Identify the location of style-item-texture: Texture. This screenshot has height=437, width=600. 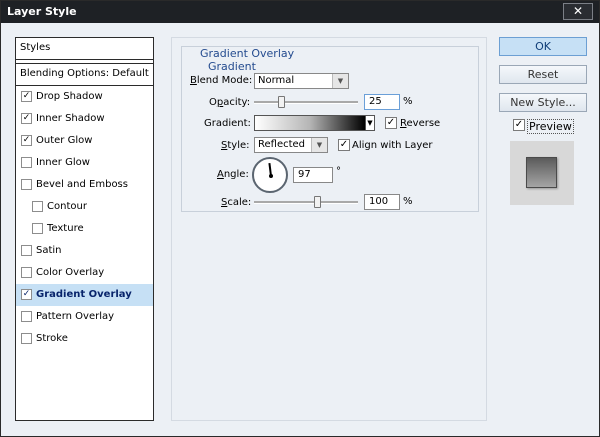
(84, 229).